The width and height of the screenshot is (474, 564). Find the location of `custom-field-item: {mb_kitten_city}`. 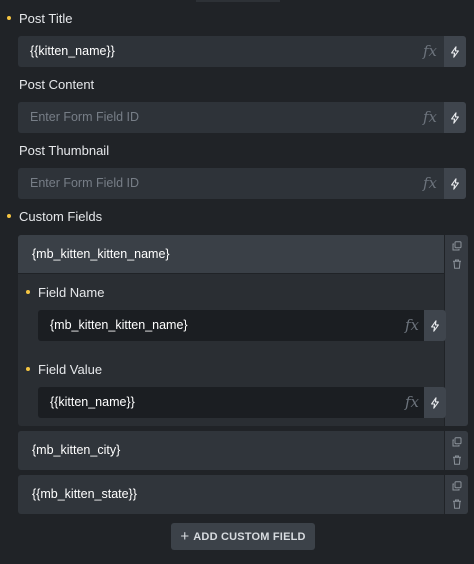

custom-field-item: {mb_kitten_city} is located at coordinates (243, 450).